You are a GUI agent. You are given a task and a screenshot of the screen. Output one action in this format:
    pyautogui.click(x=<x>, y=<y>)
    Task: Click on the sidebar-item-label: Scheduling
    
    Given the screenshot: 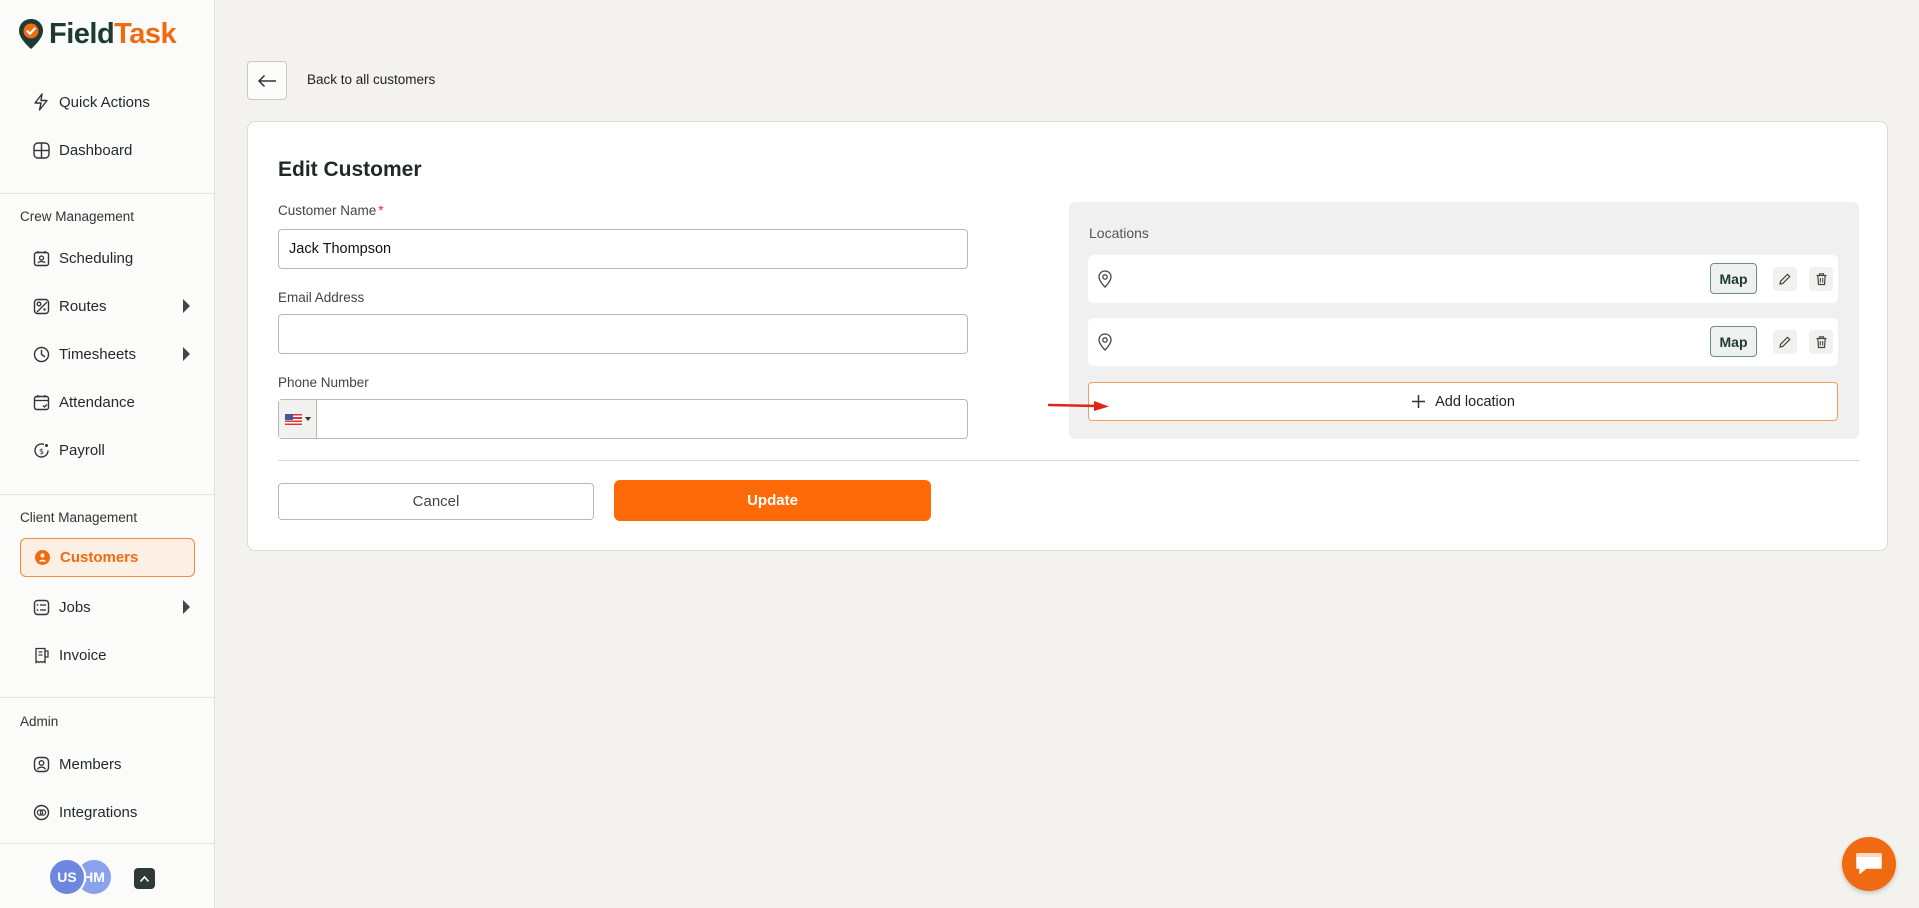 What is the action you would take?
    pyautogui.click(x=96, y=258)
    